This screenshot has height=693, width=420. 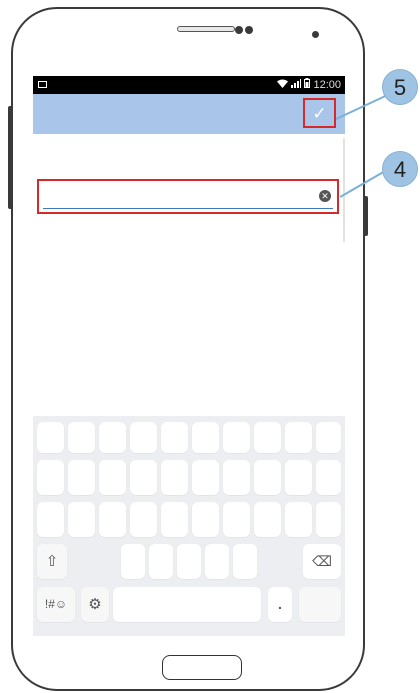 I want to click on app-bar: ✓, so click(x=189, y=114).